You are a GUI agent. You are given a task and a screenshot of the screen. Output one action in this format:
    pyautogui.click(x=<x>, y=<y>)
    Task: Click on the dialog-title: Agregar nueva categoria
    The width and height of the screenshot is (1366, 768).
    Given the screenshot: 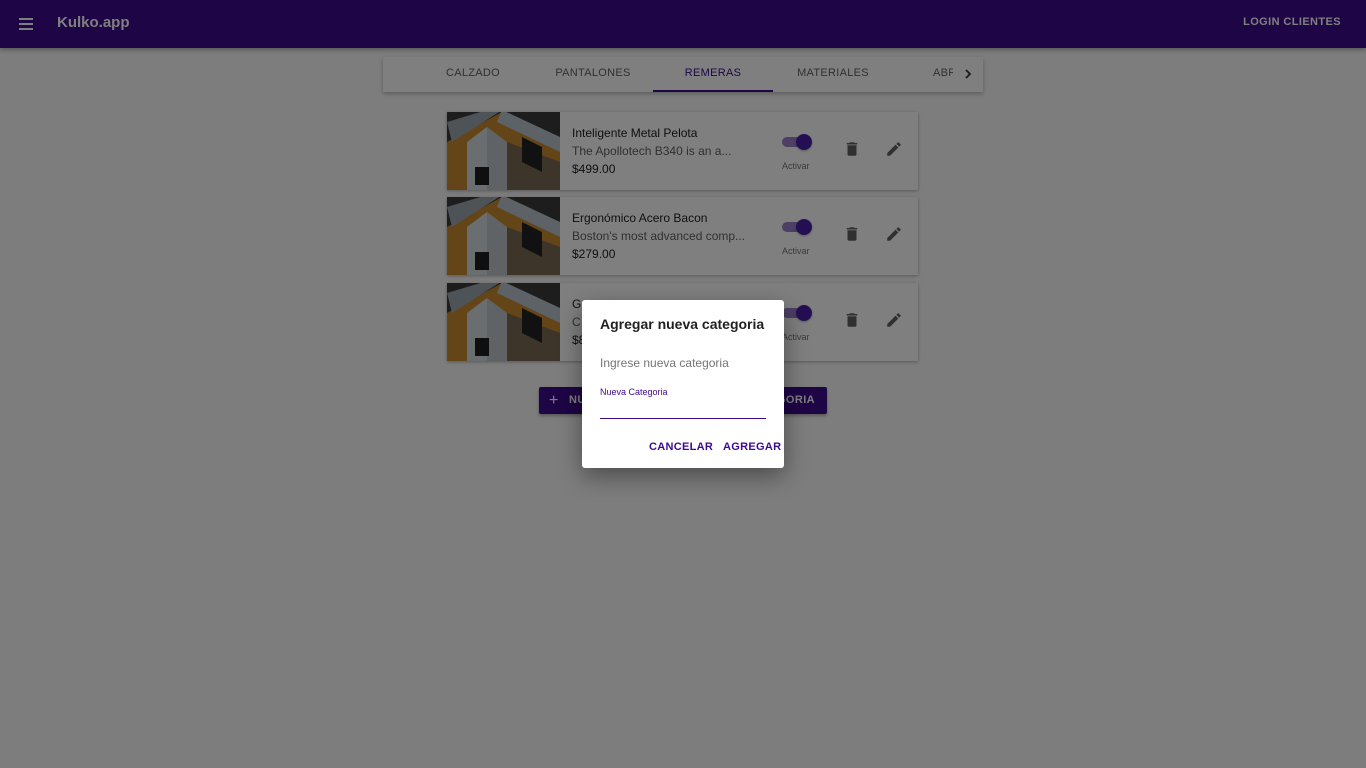 What is the action you would take?
    pyautogui.click(x=682, y=324)
    